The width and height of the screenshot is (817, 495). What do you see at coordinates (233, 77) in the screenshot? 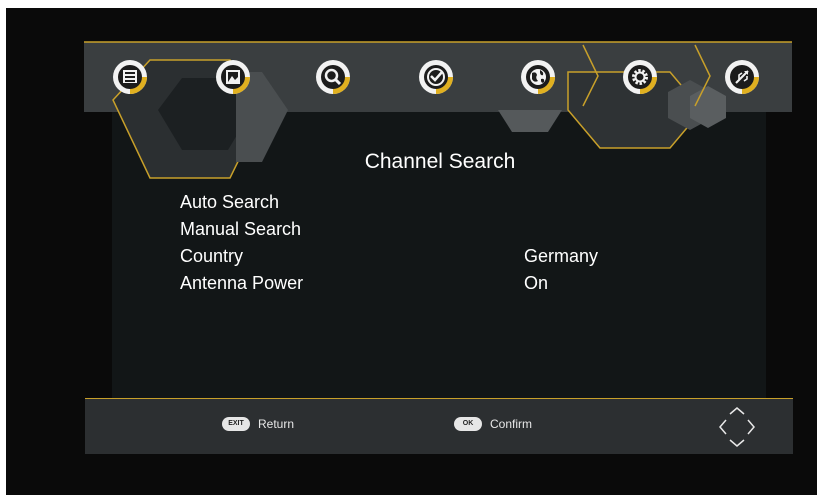
I see `image-menu-icon` at bounding box center [233, 77].